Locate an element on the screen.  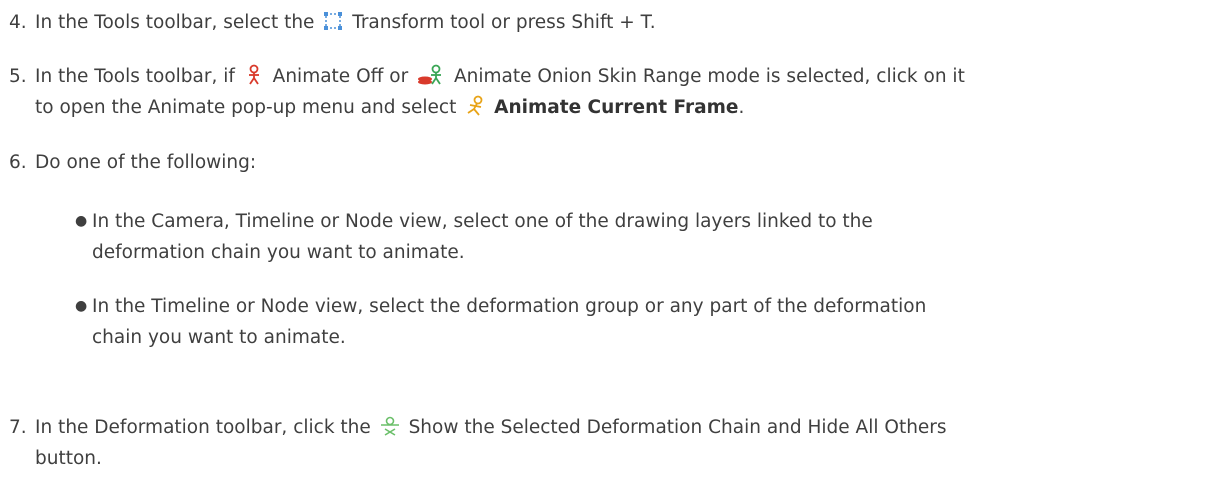
animate-onion-skin-range-icon is located at coordinates (431, 75).